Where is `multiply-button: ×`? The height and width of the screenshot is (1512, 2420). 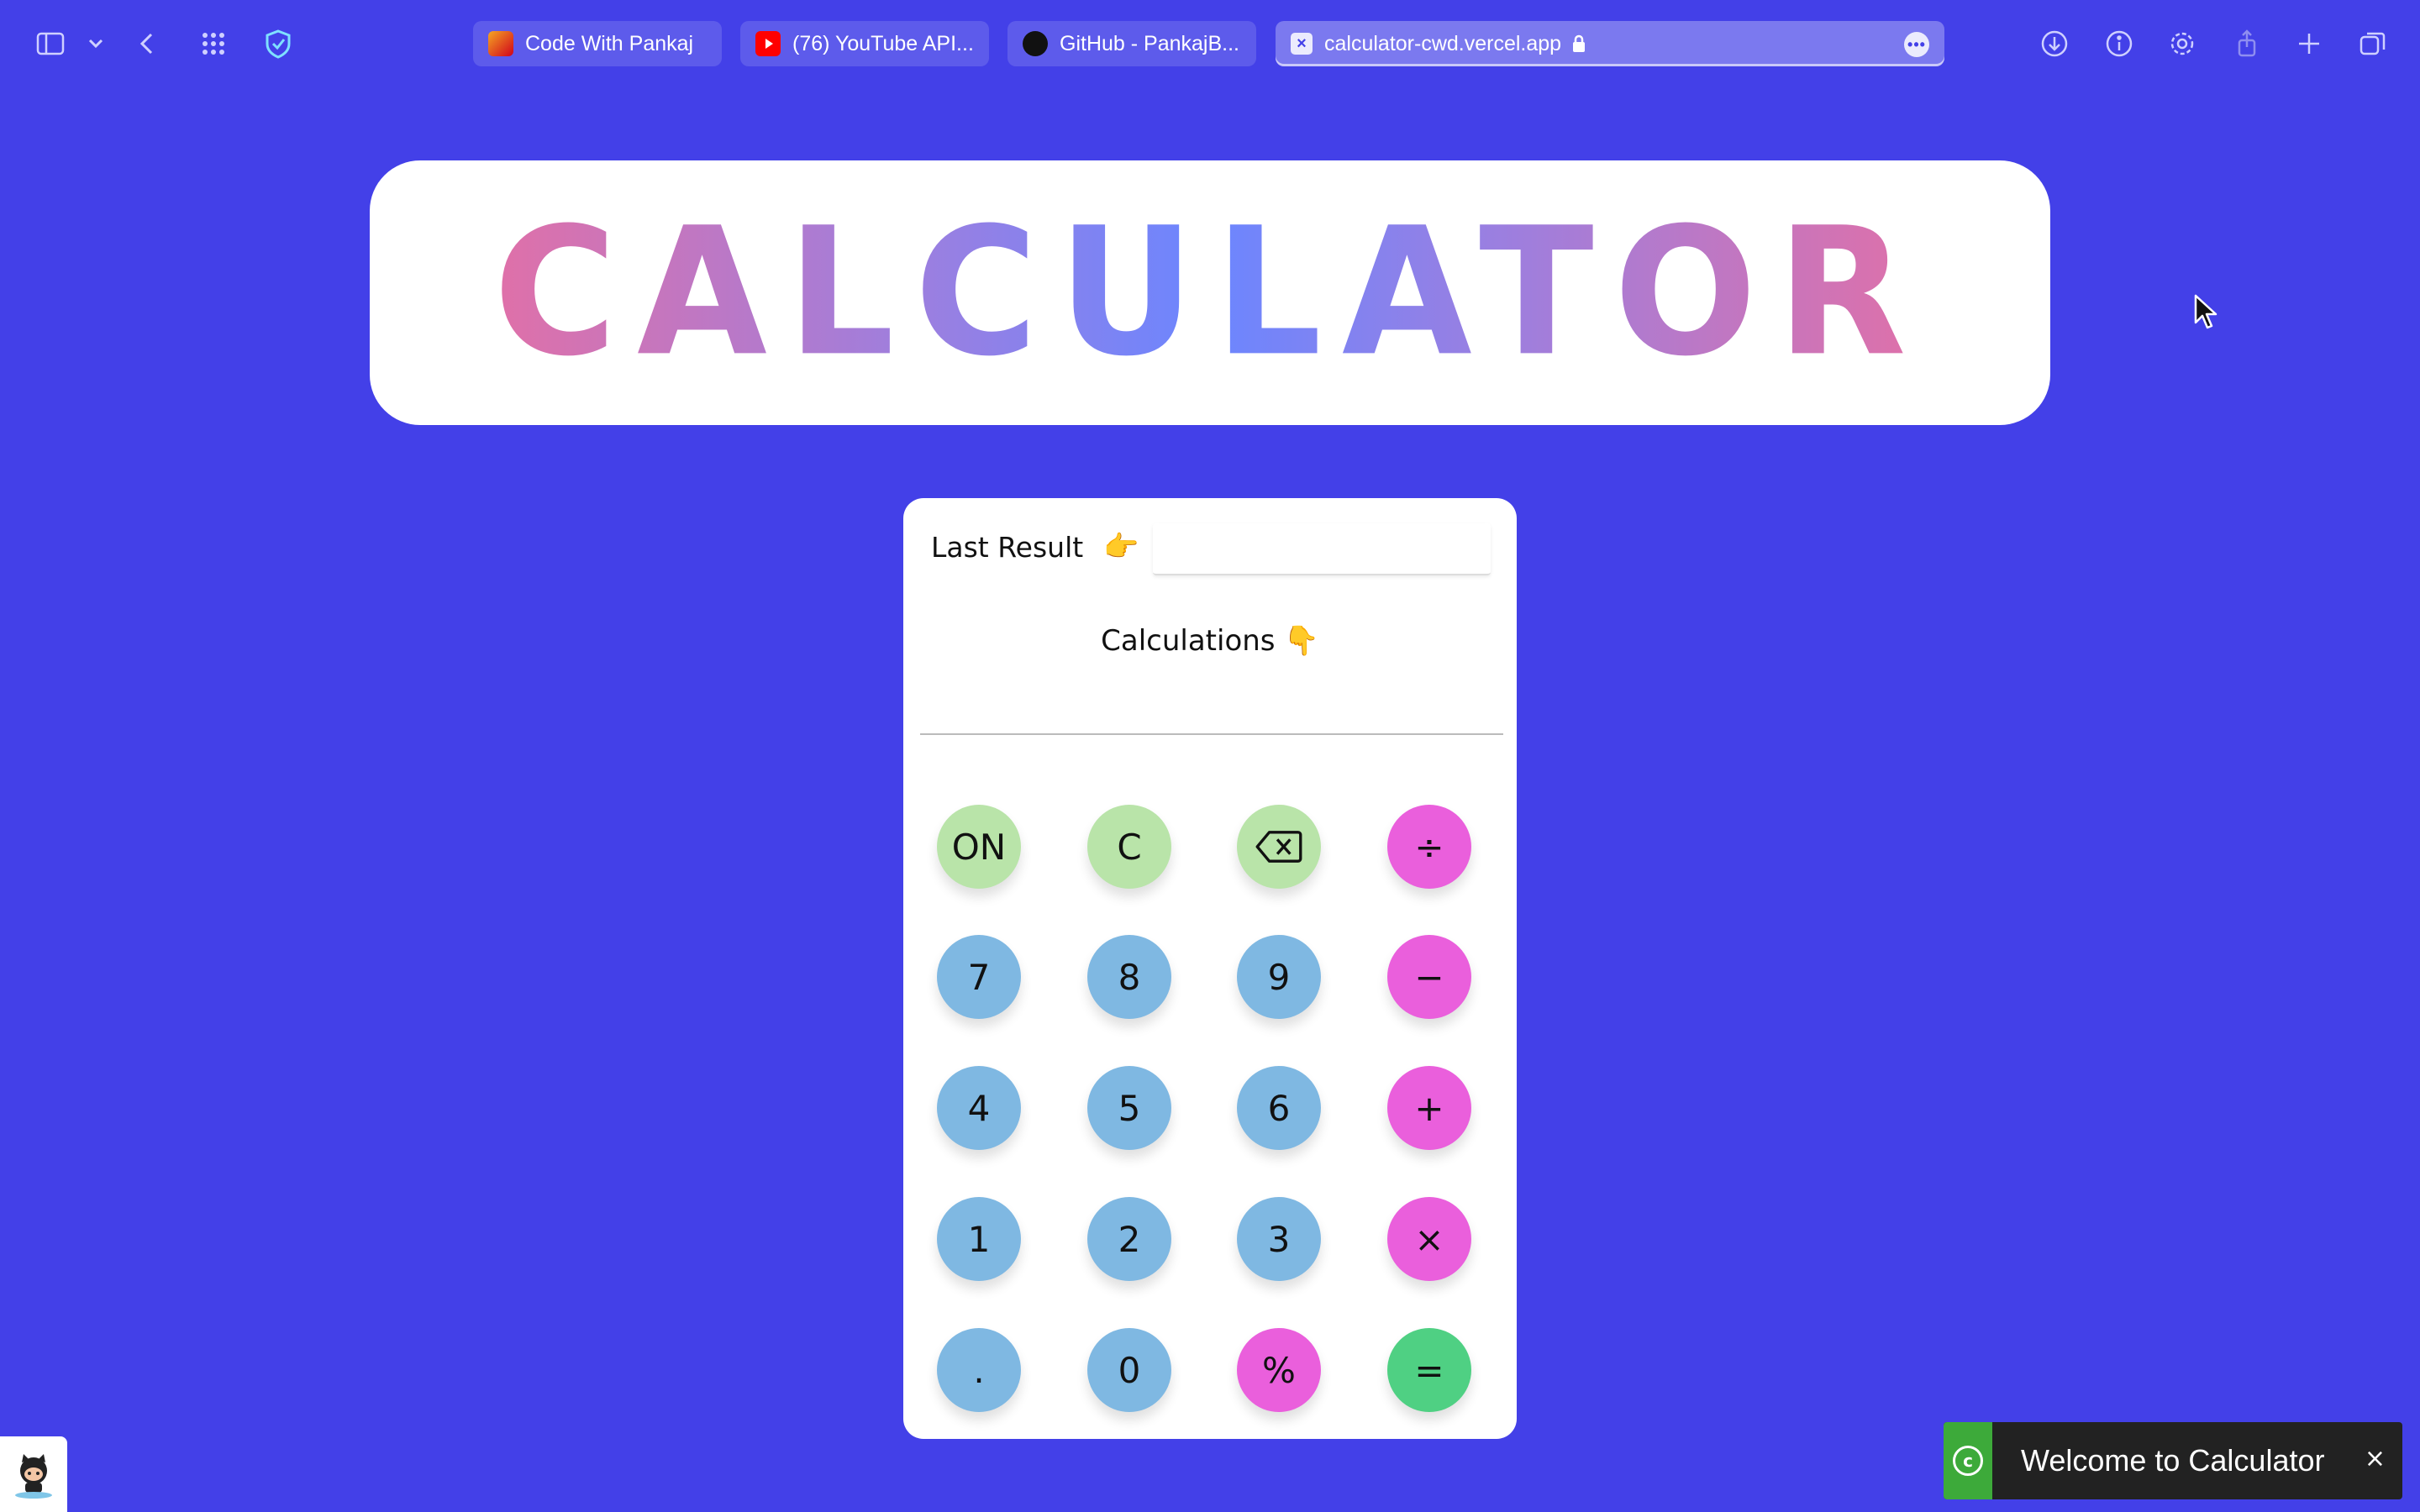
multiply-button: × is located at coordinates (1429, 1239).